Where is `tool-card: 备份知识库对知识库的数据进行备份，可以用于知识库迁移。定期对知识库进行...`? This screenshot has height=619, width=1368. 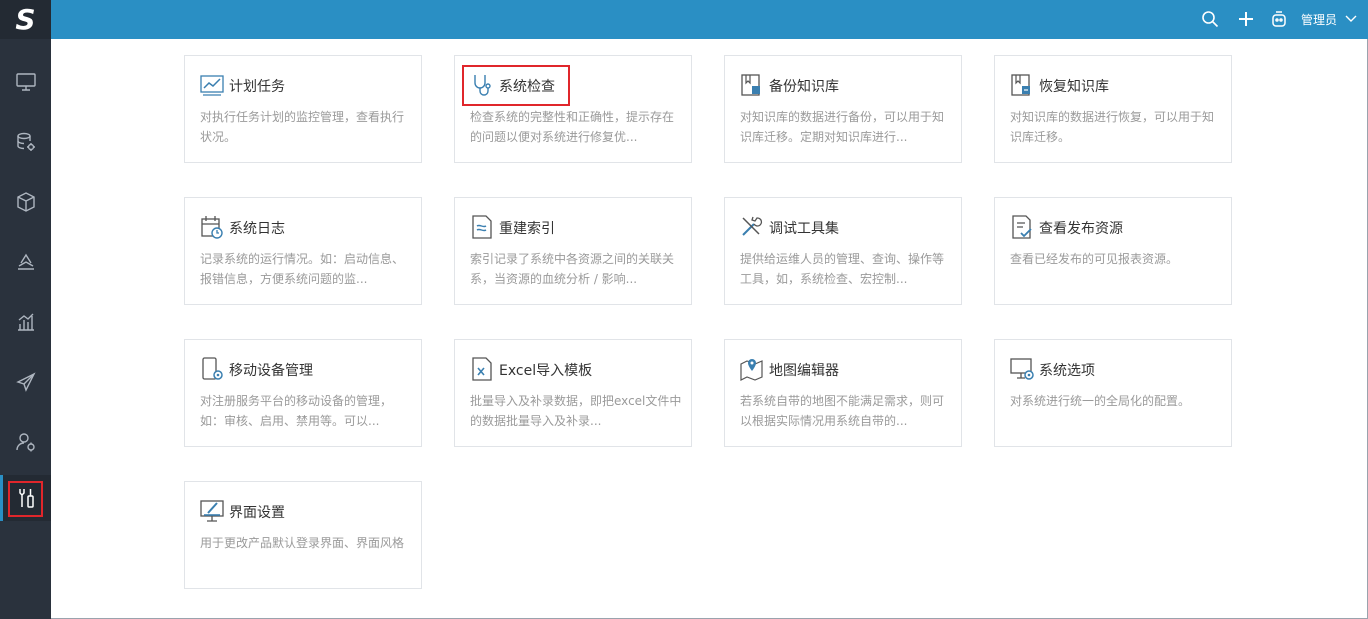 tool-card: 备份知识库对知识库的数据进行备份，可以用于知识库迁移。定期对知识库进行... is located at coordinates (843, 109).